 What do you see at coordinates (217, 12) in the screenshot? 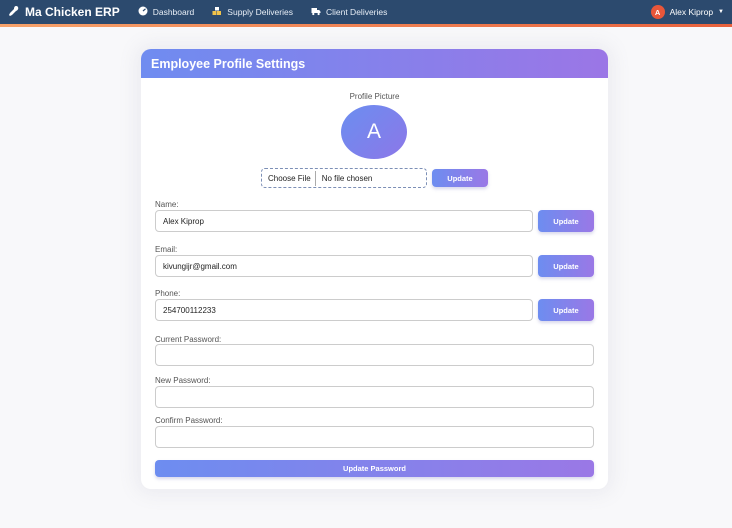
I see `supply-icon` at bounding box center [217, 12].